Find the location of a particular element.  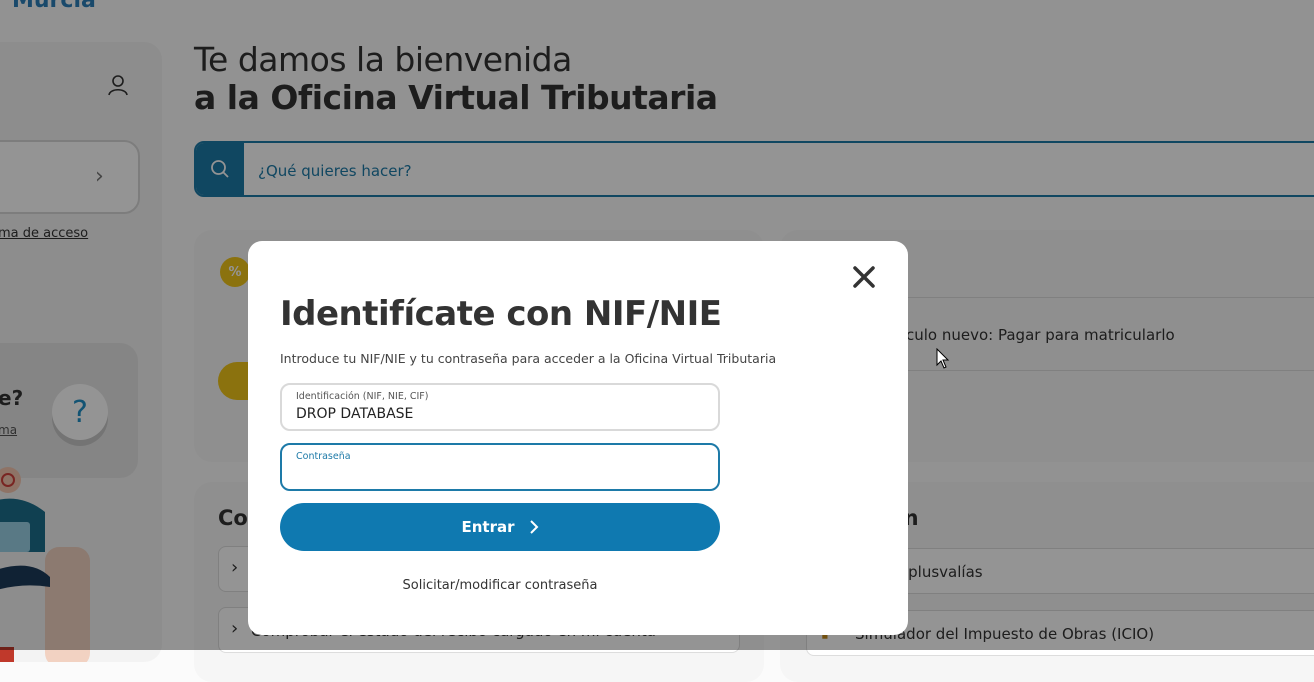

cursor-icon is located at coordinates (943, 358).